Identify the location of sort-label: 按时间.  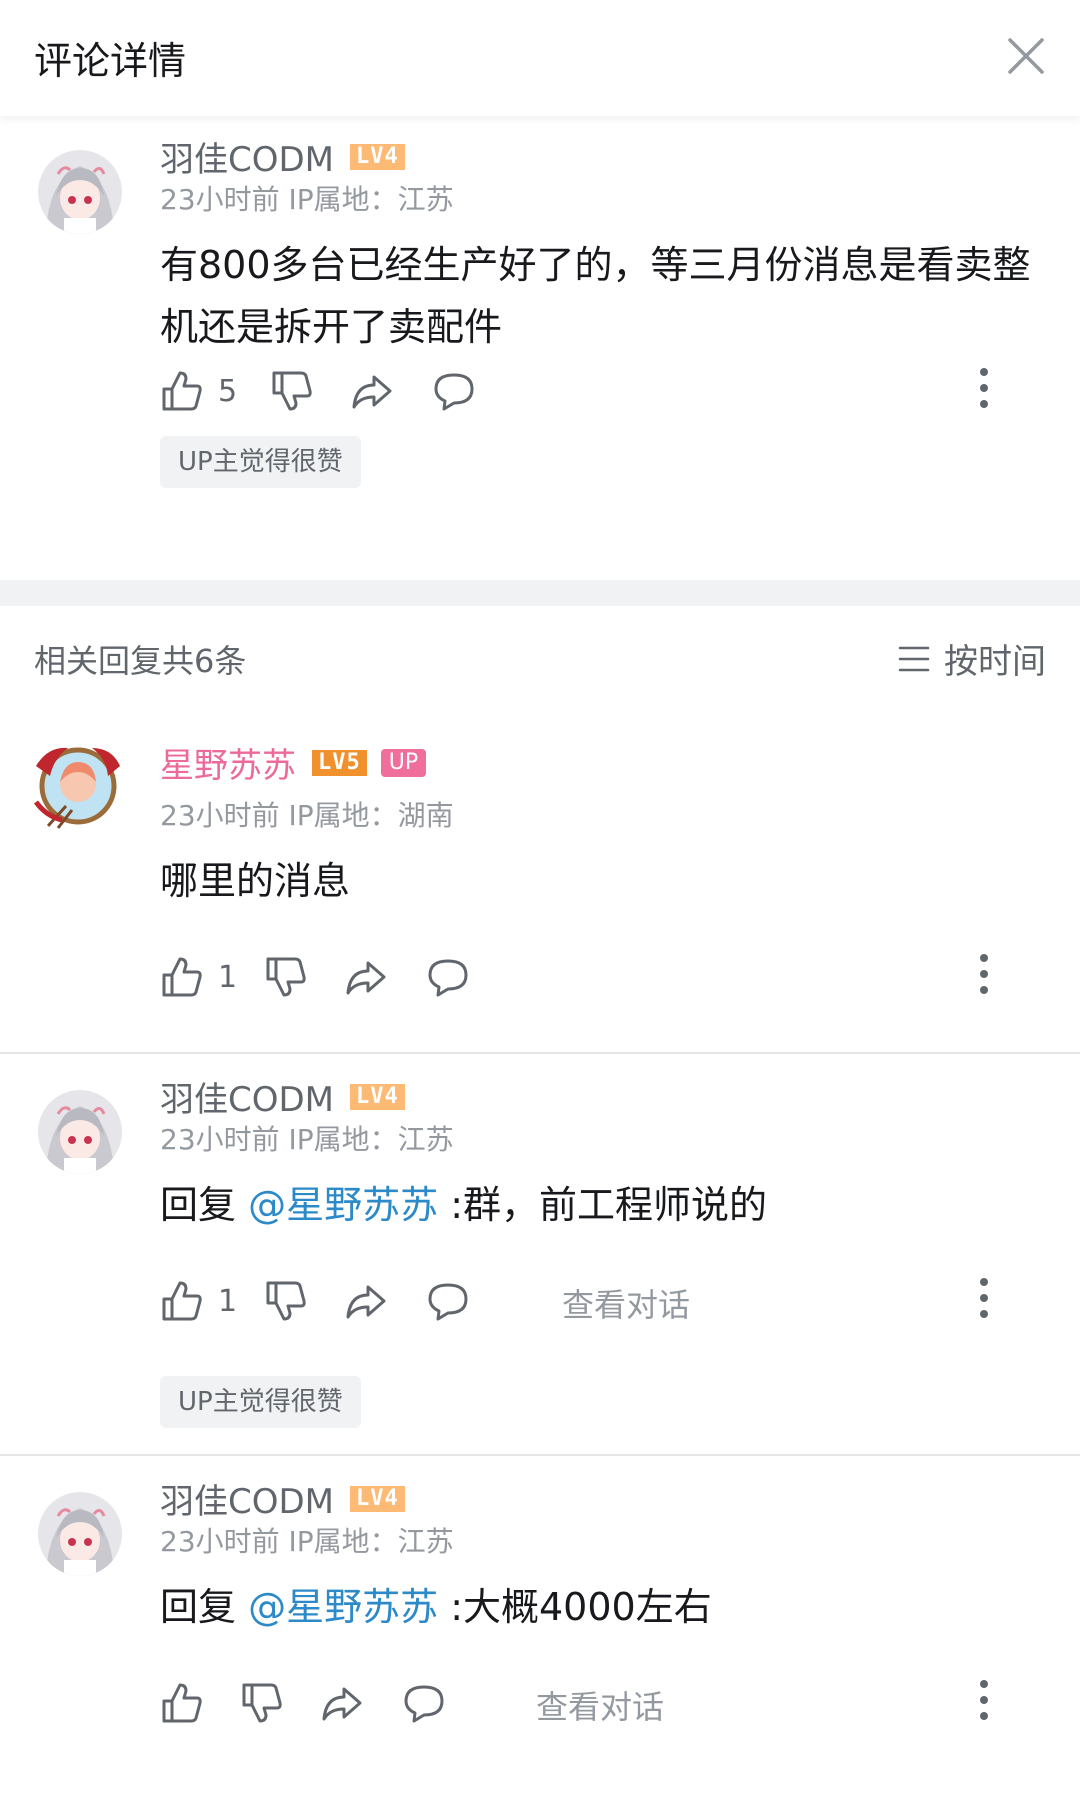
(995, 662).